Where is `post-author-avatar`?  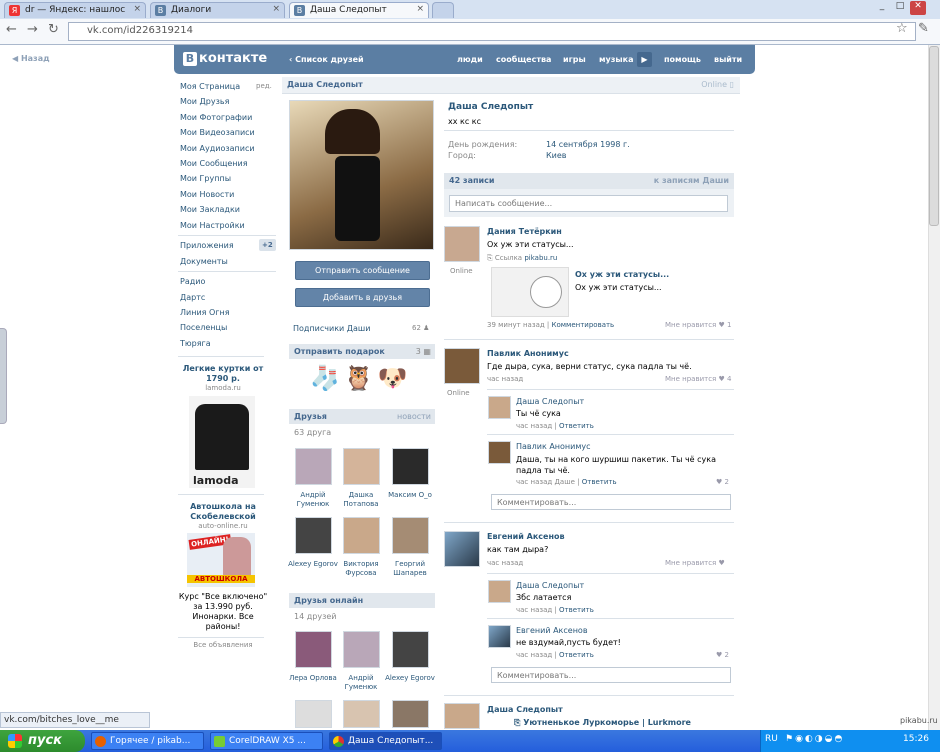 post-author-avatar is located at coordinates (462, 549).